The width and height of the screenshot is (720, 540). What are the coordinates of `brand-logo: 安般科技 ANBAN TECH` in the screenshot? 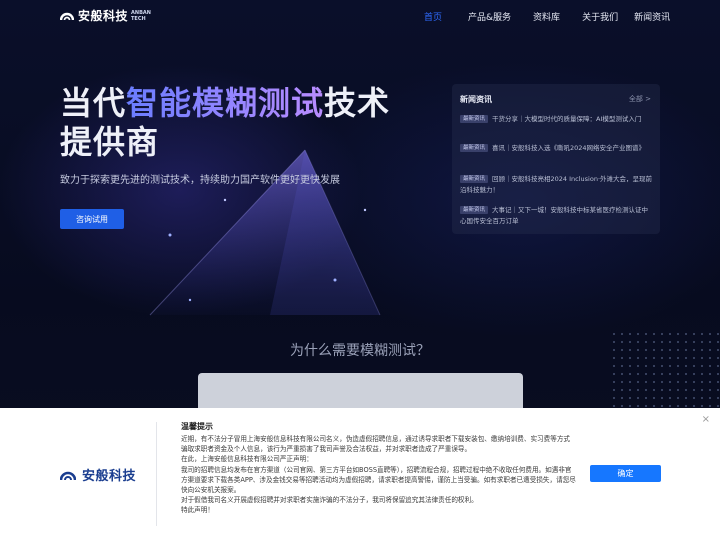 It's located at (105, 15).